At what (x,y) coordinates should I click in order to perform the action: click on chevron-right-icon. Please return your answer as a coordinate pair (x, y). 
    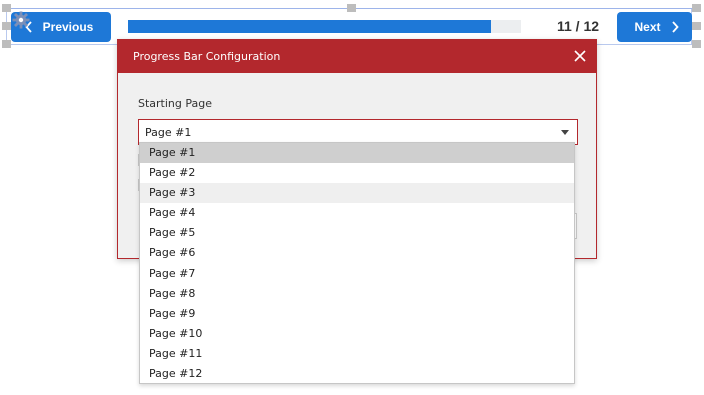
    Looking at the image, I should click on (675, 27).